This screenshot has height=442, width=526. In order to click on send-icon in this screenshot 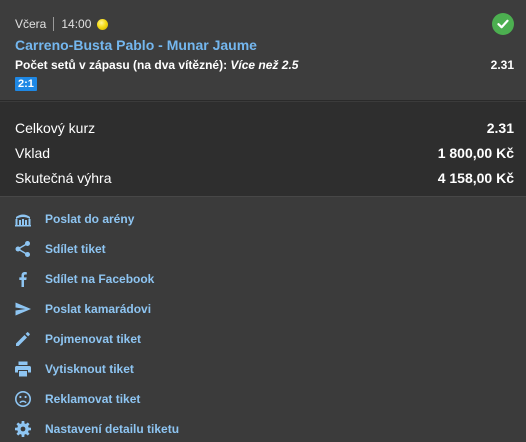, I will do `click(23, 309)`.